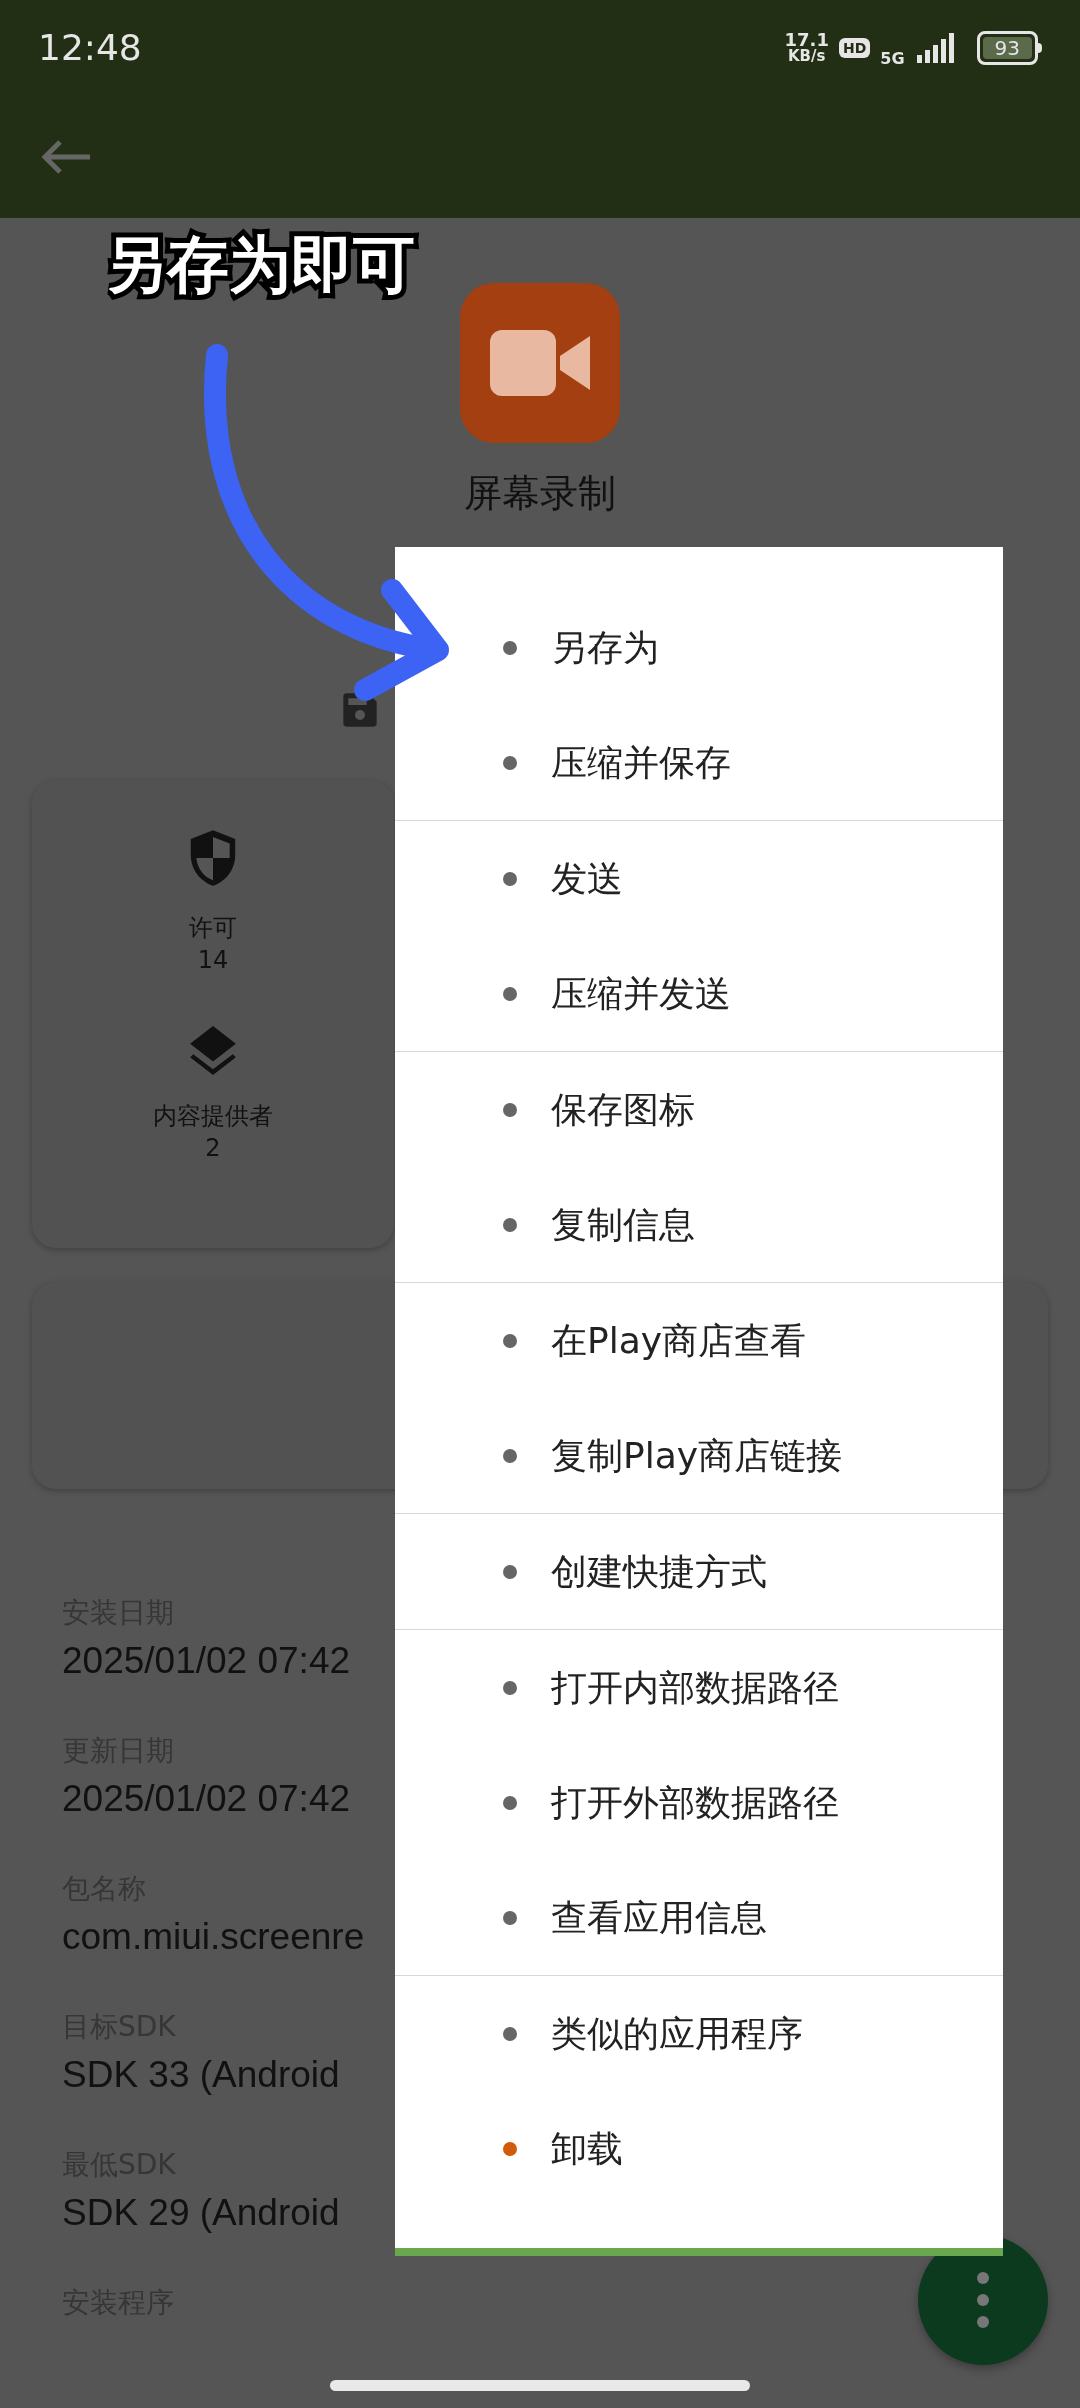 The height and width of the screenshot is (2408, 1080). What do you see at coordinates (213, 960) in the screenshot?
I see `stat-count: 14` at bounding box center [213, 960].